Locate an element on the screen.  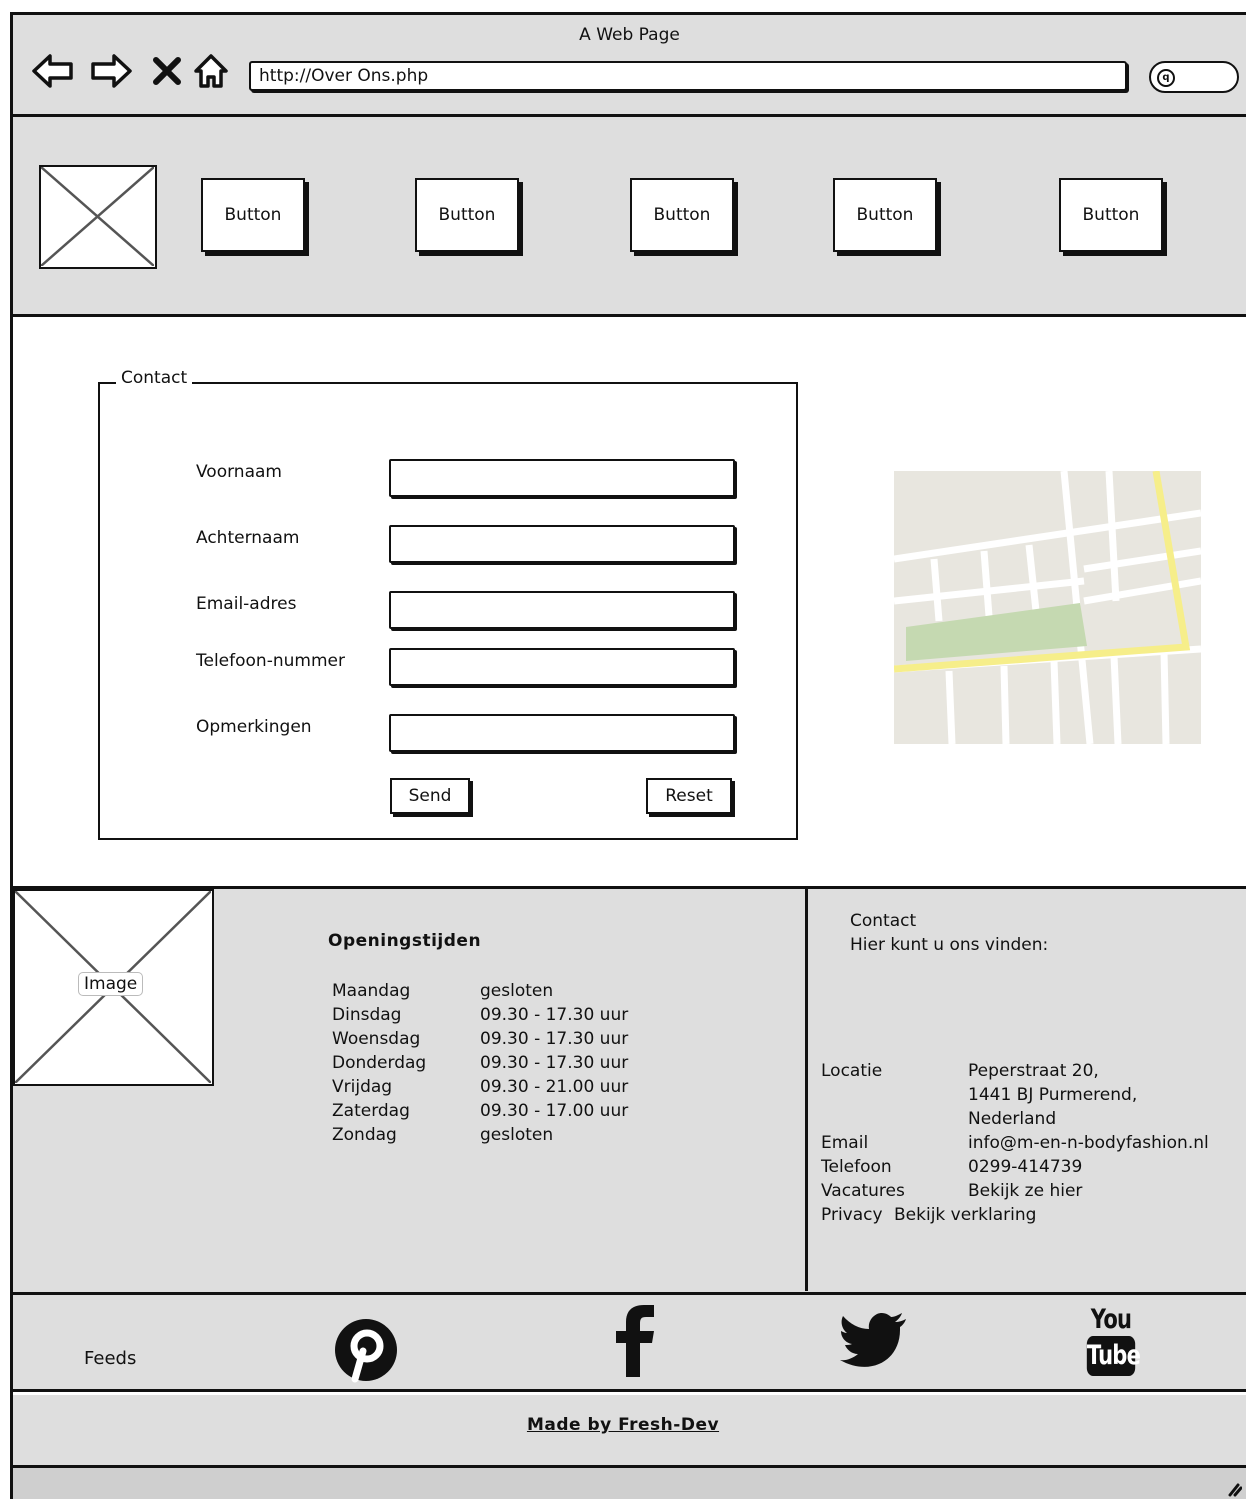
last-name-label: Achternaam is located at coordinates (248, 538).